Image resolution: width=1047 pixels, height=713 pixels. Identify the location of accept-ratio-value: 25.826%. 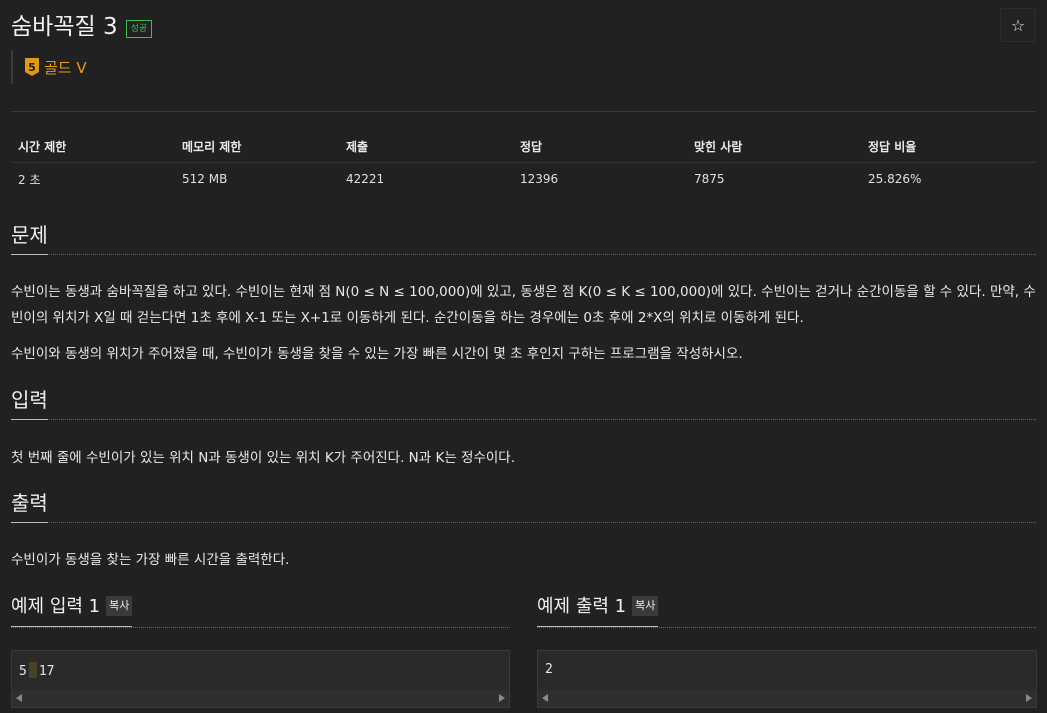
(895, 179).